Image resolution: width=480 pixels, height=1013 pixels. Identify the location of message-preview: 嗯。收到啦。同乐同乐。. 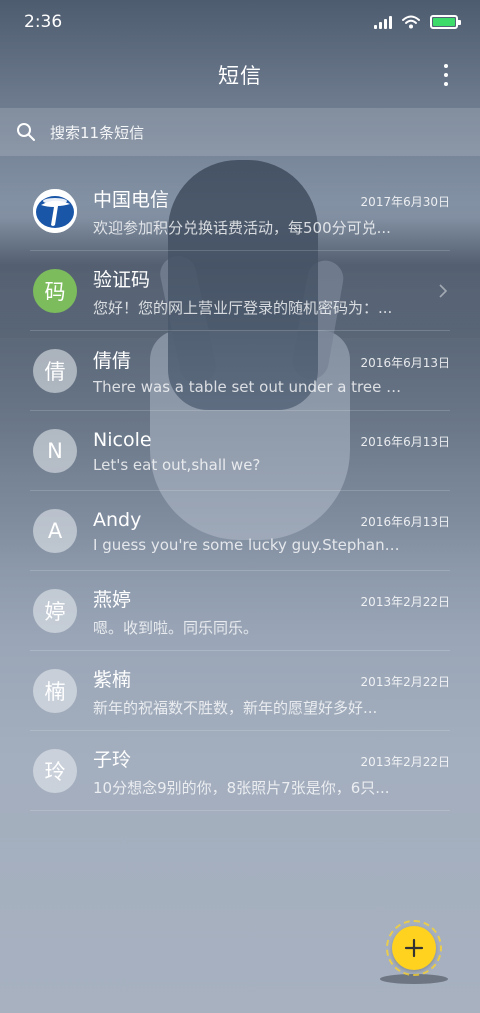
(176, 627).